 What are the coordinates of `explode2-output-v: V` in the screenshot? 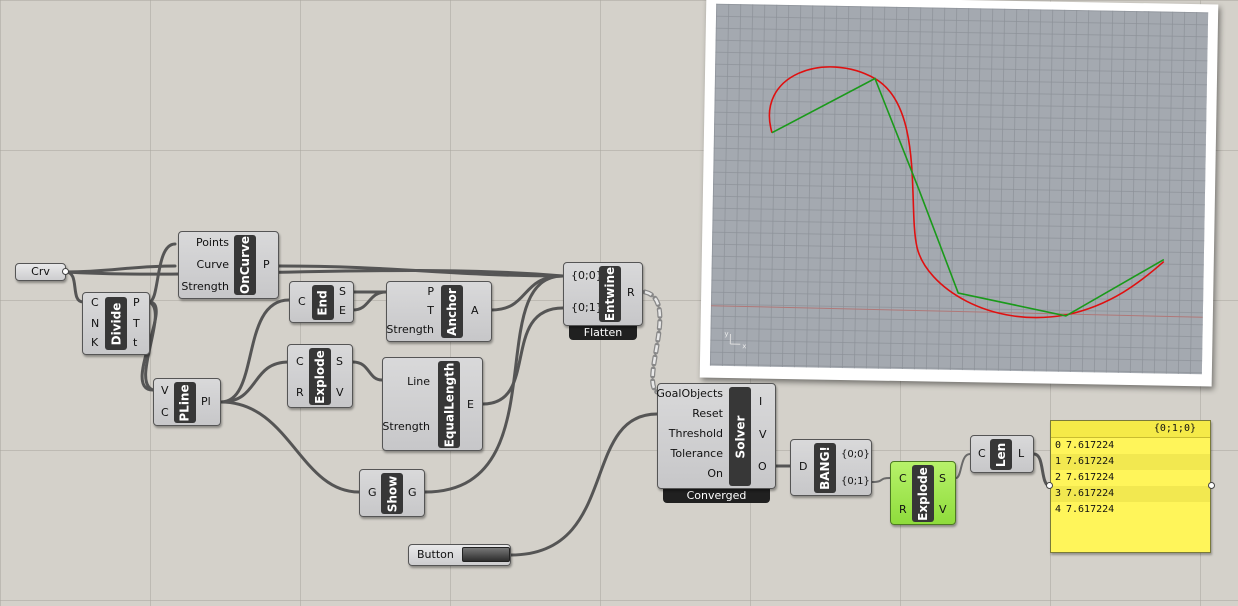 It's located at (943, 510).